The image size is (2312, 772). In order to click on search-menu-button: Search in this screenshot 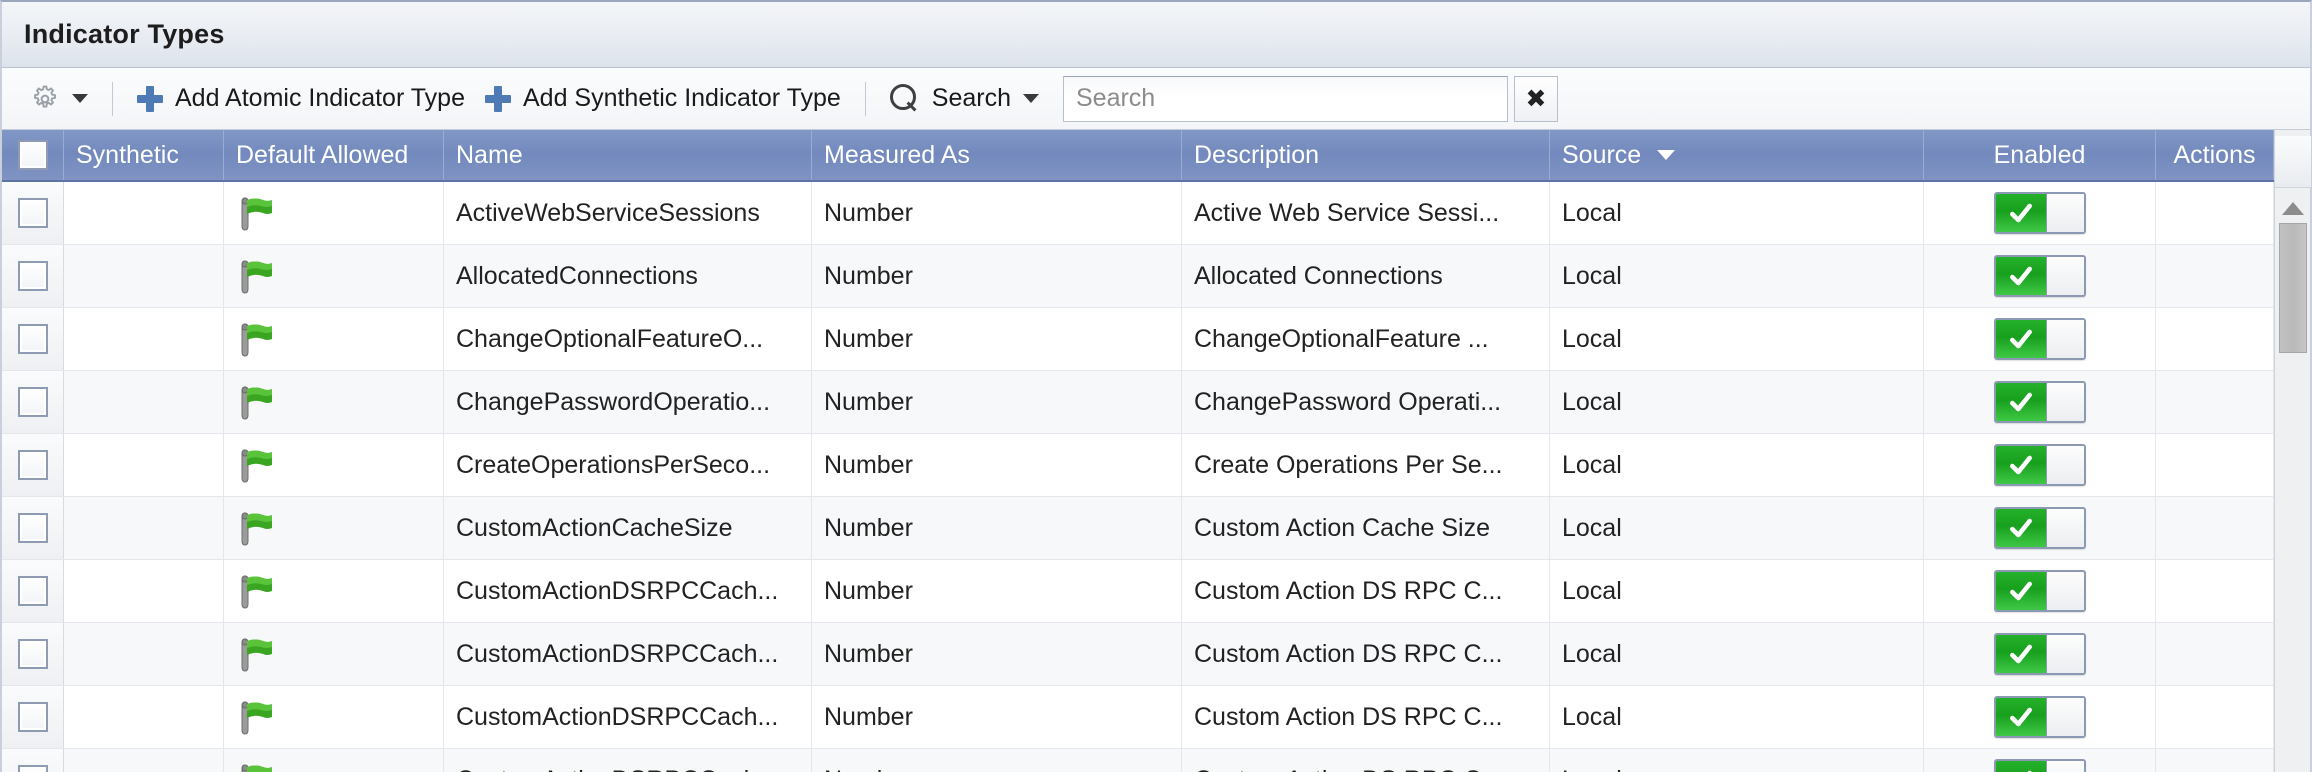, I will do `click(964, 99)`.